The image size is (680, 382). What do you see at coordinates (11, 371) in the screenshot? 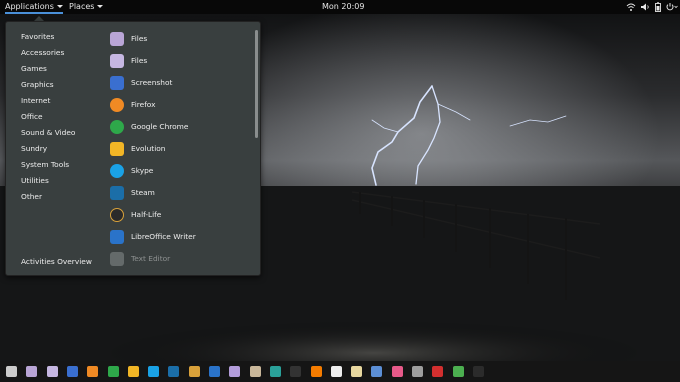
I see `grid-icon` at bounding box center [11, 371].